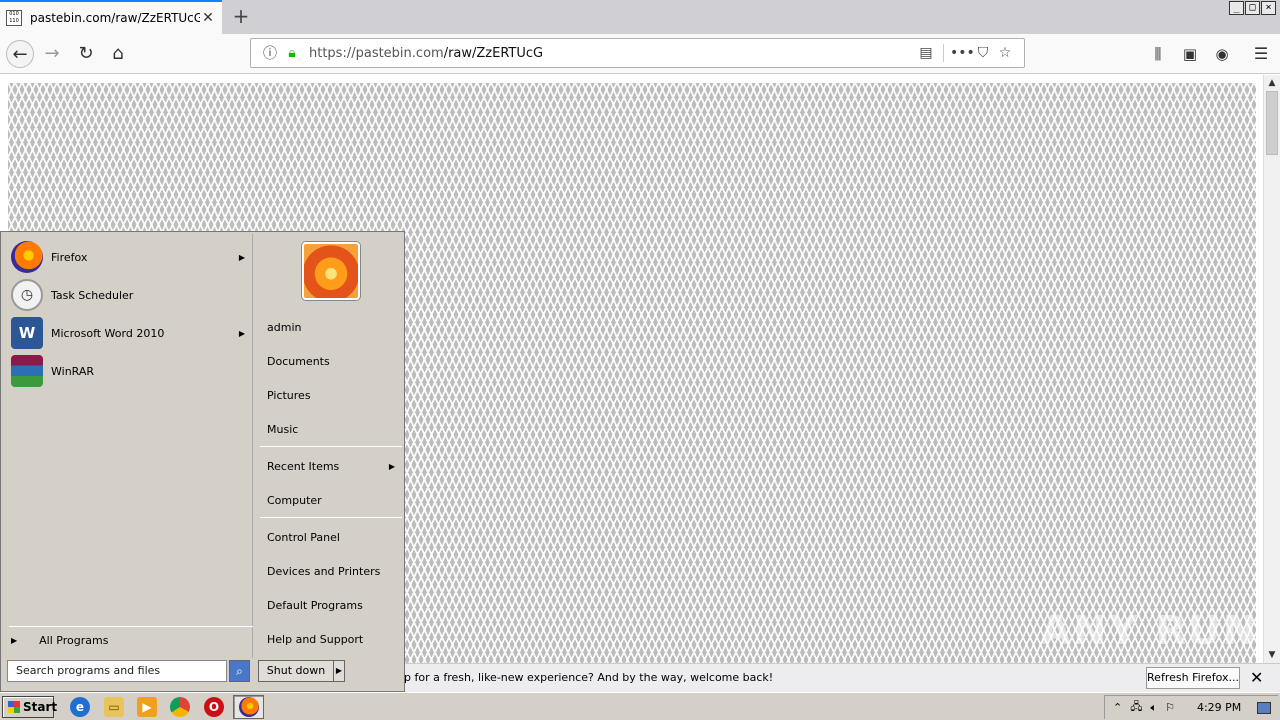 This screenshot has height=720, width=1280. I want to click on browser-tab: 010 110 101 pastebin.com/raw/ZzERTUcG ✕, so click(111, 17).